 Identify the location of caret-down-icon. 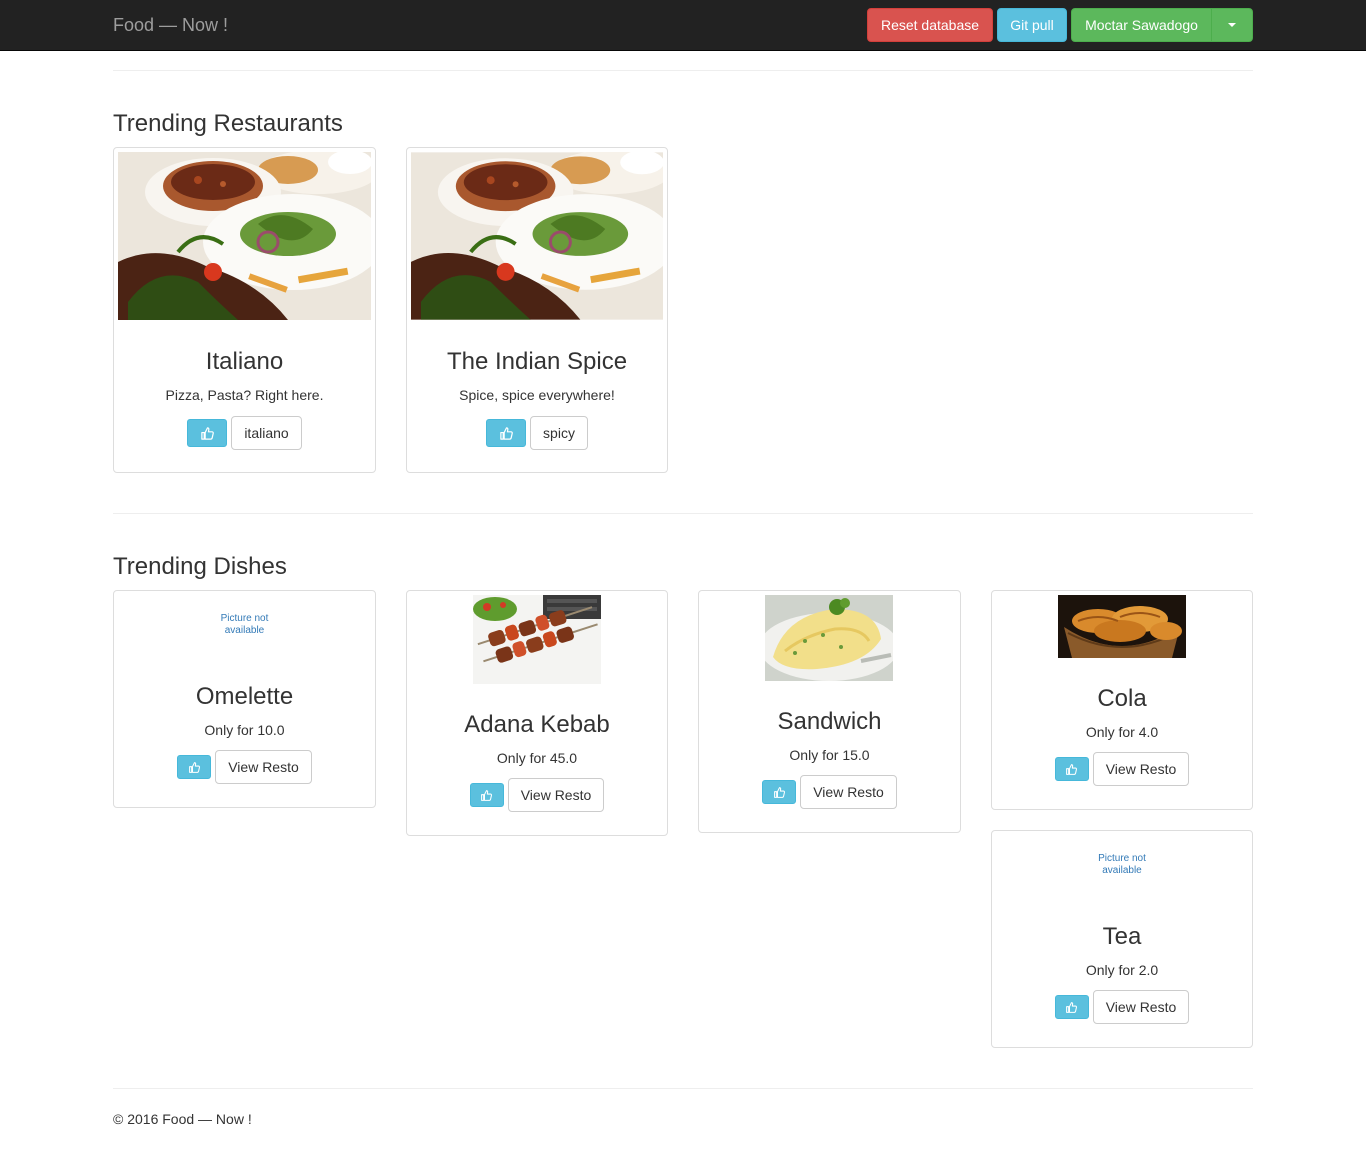
(1232, 25).